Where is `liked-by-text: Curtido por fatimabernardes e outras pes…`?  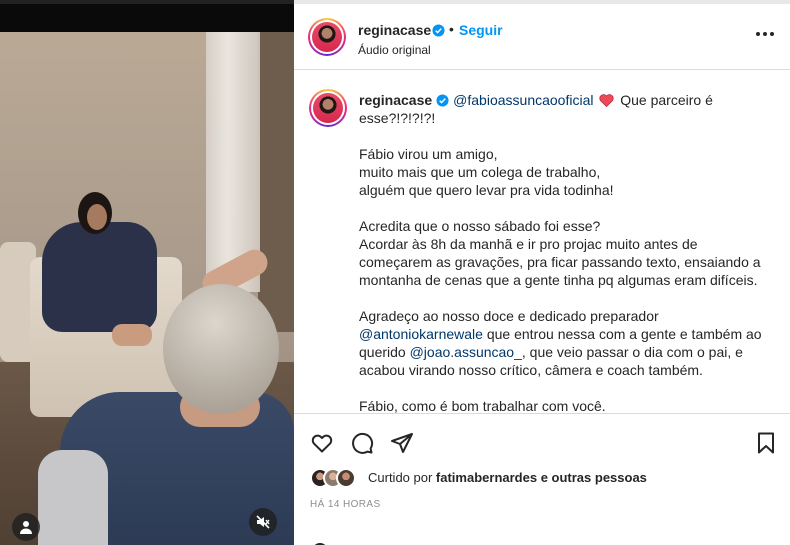 liked-by-text: Curtido por fatimabernardes e outras pes… is located at coordinates (507, 477).